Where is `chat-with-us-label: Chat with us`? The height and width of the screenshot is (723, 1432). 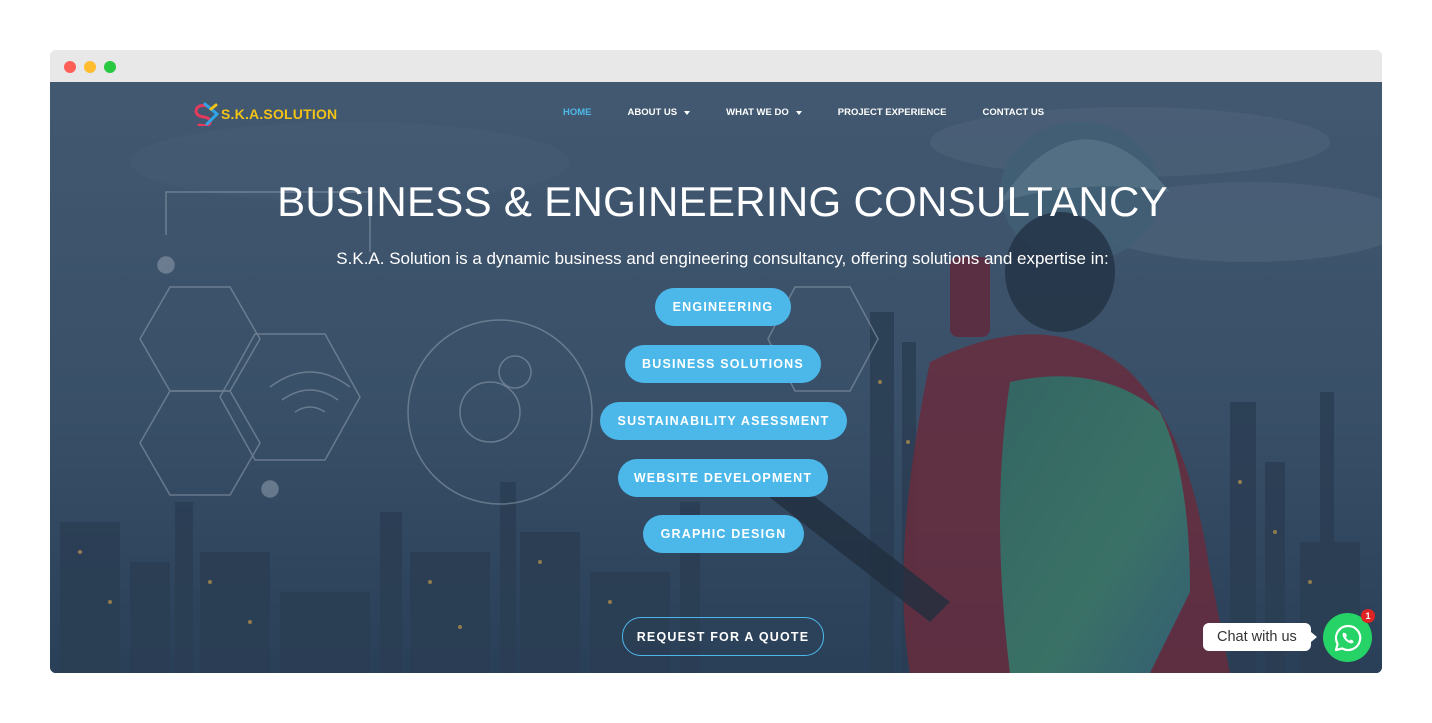
chat-with-us-label: Chat with us is located at coordinates (1260, 637).